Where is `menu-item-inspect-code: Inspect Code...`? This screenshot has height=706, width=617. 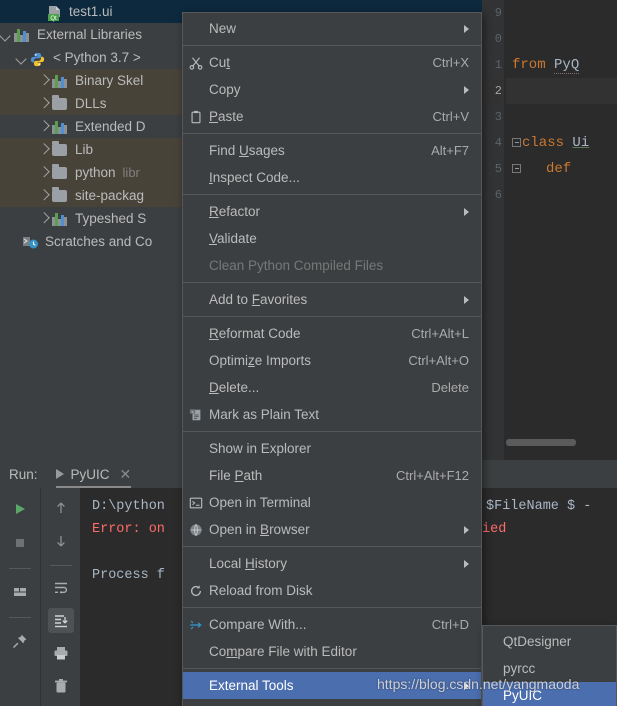 menu-item-inspect-code: Inspect Code... is located at coordinates (332, 177).